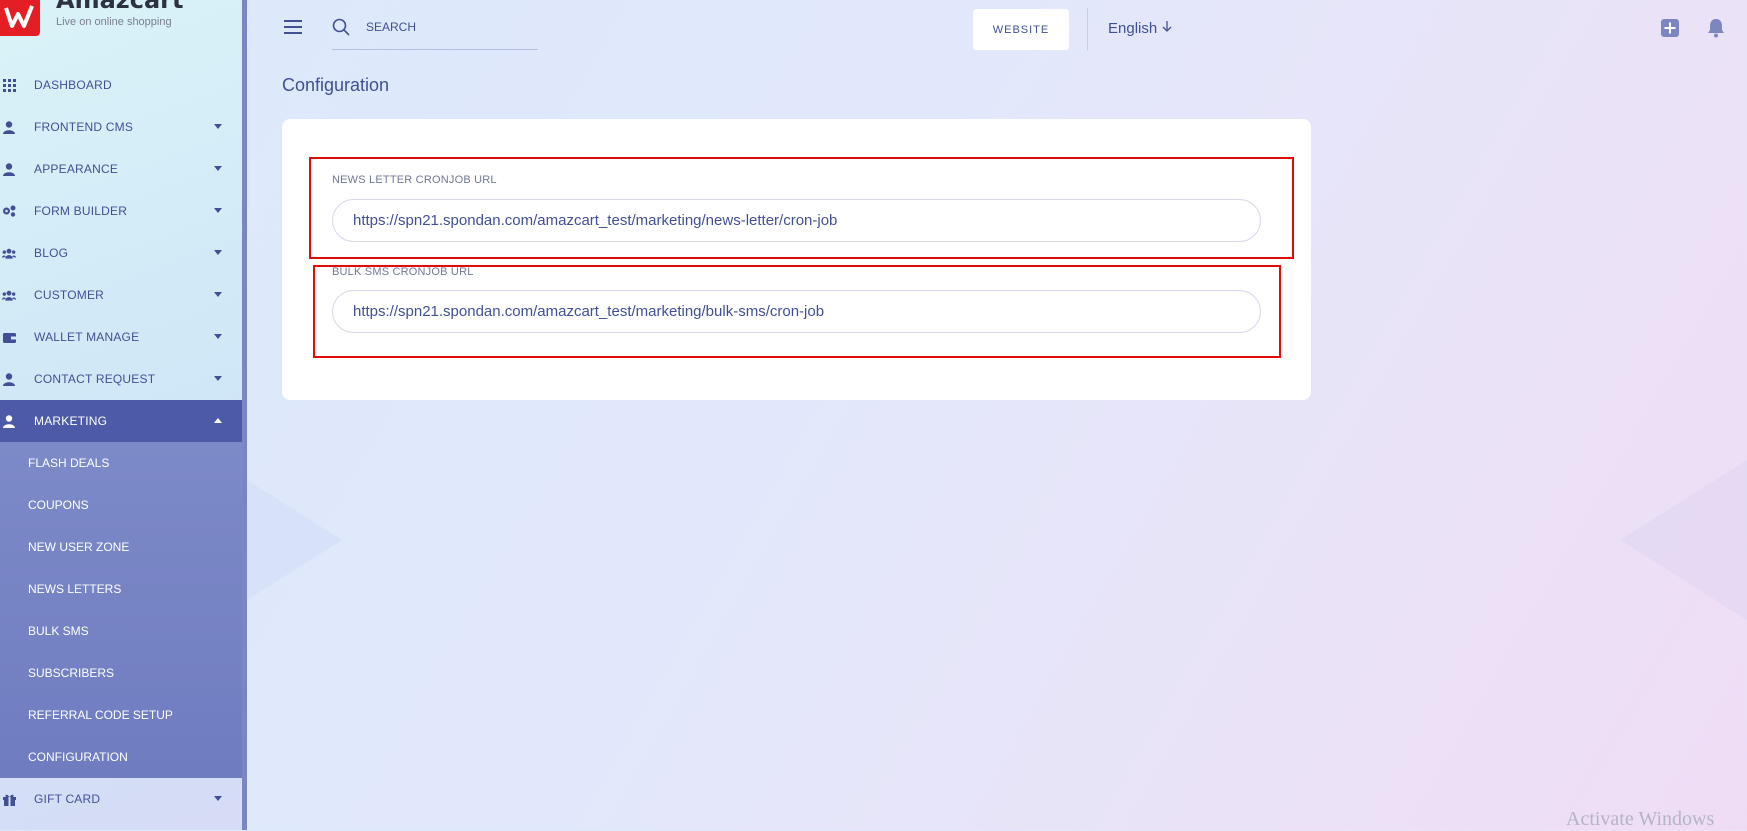 The width and height of the screenshot is (1747, 831). Describe the element at coordinates (1670, 30) in the screenshot. I see `add-new-icon` at that location.